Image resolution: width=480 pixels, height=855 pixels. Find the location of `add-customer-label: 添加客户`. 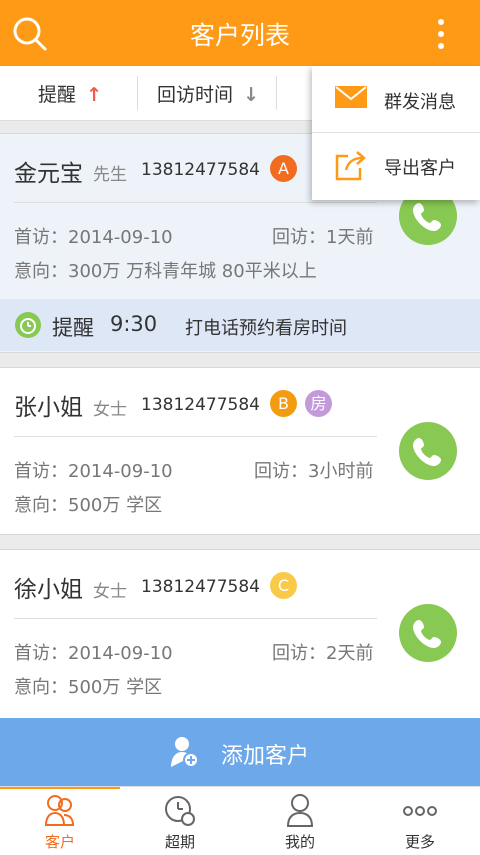

add-customer-label: 添加客户 is located at coordinates (265, 756).